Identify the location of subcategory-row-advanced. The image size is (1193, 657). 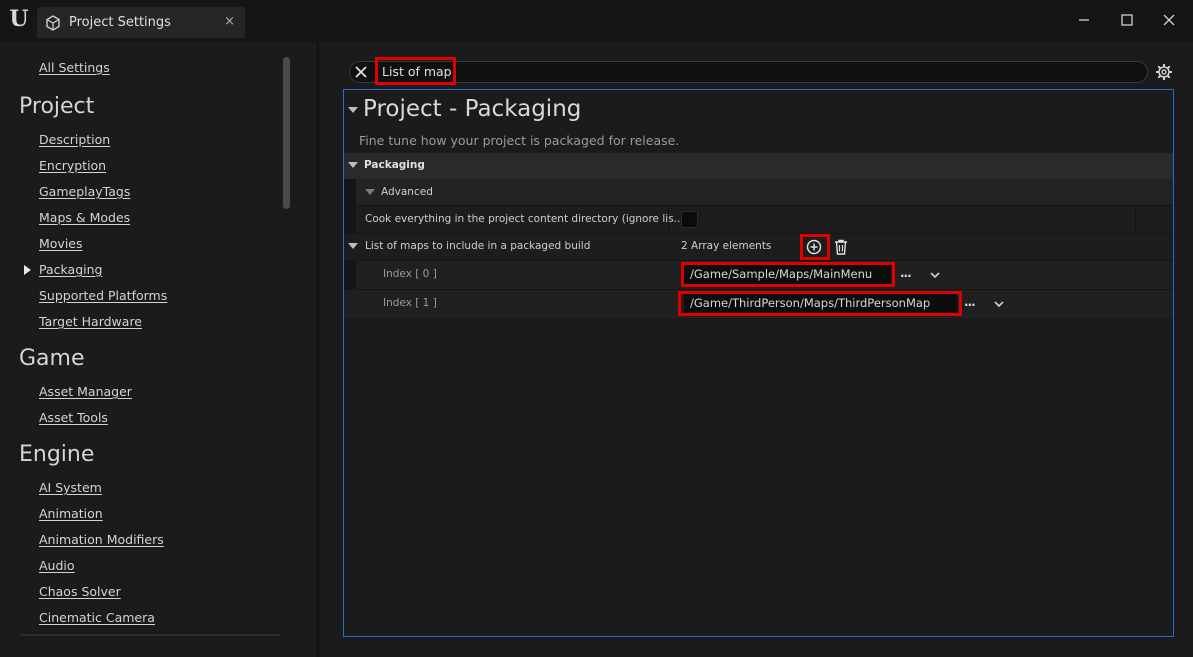
(758, 192).